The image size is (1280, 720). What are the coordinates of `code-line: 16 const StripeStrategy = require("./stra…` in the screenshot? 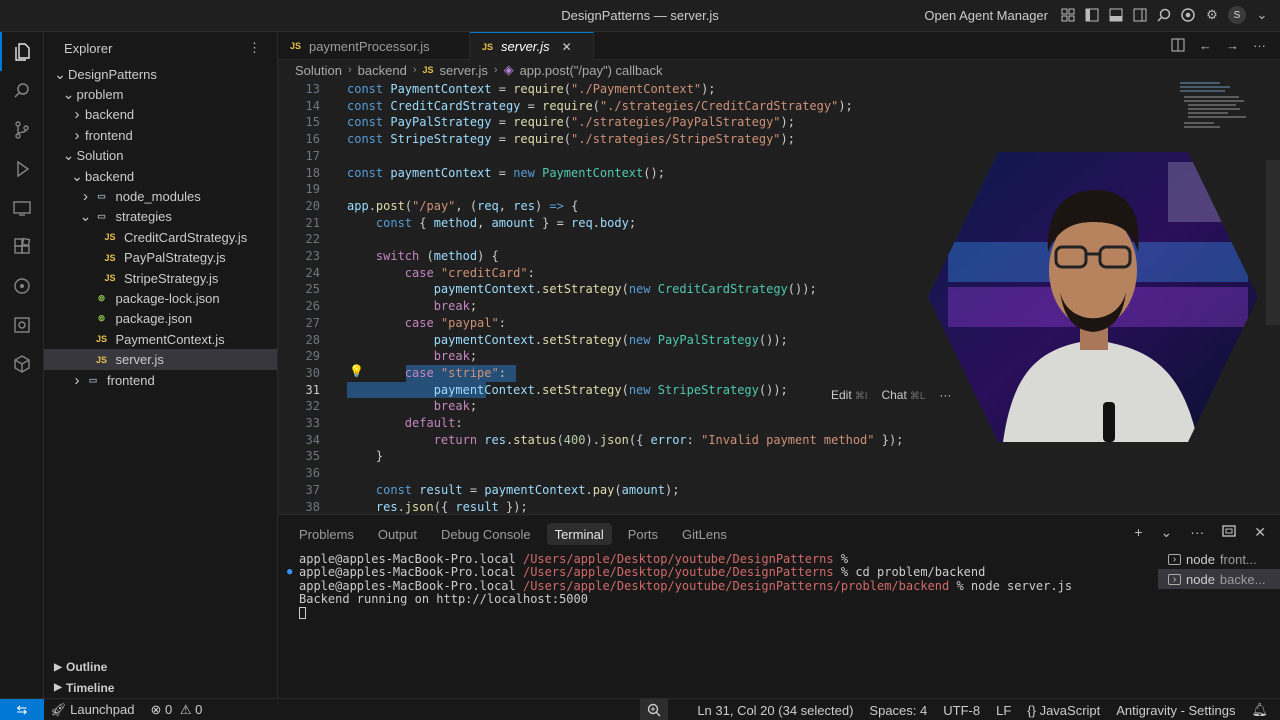 It's located at (779, 139).